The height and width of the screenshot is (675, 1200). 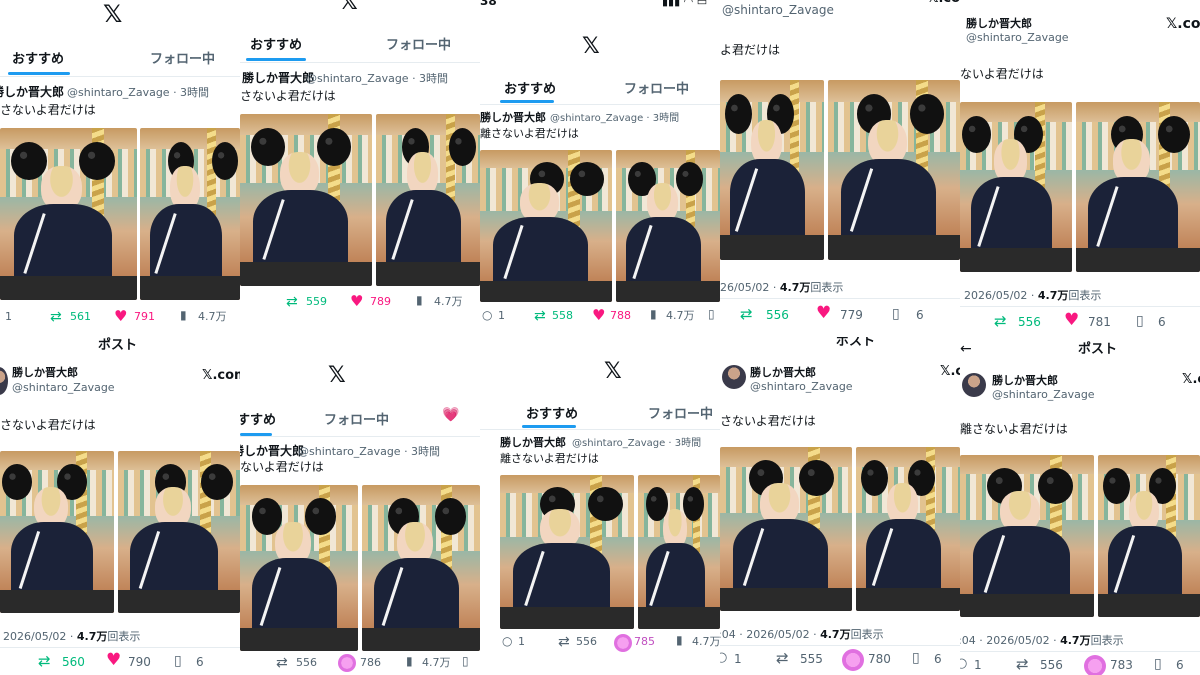 What do you see at coordinates (450, 415) in the screenshot?
I see `sparkle-heart-icon: 💗` at bounding box center [450, 415].